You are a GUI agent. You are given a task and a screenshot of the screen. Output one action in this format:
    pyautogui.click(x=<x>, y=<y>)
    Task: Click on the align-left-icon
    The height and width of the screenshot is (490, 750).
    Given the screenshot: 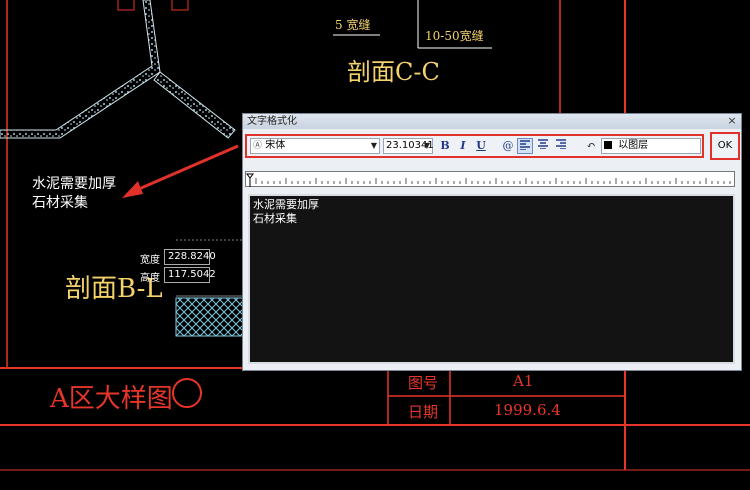 What is the action you would take?
    pyautogui.click(x=525, y=146)
    